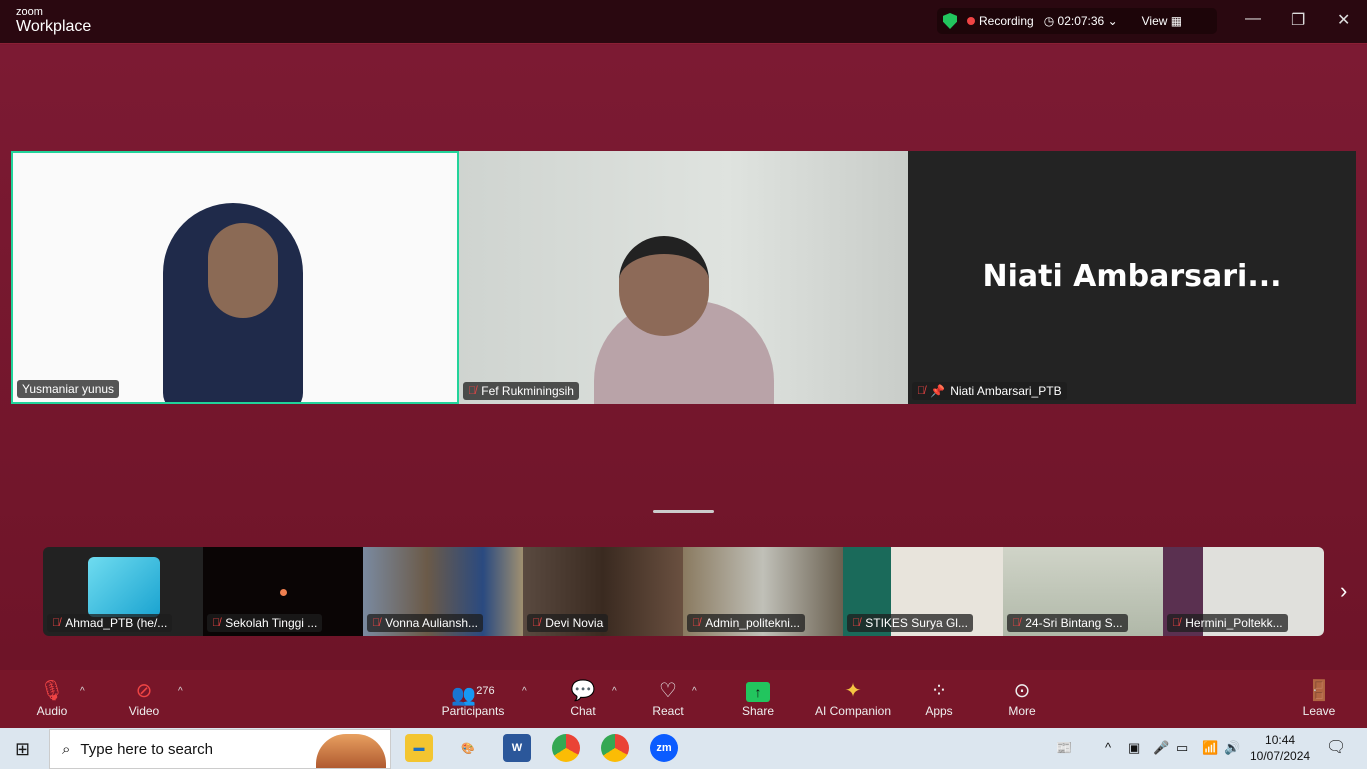 The height and width of the screenshot is (769, 1367). Describe the element at coordinates (1336, 747) in the screenshot. I see `notifications-icon: 🗨` at that location.